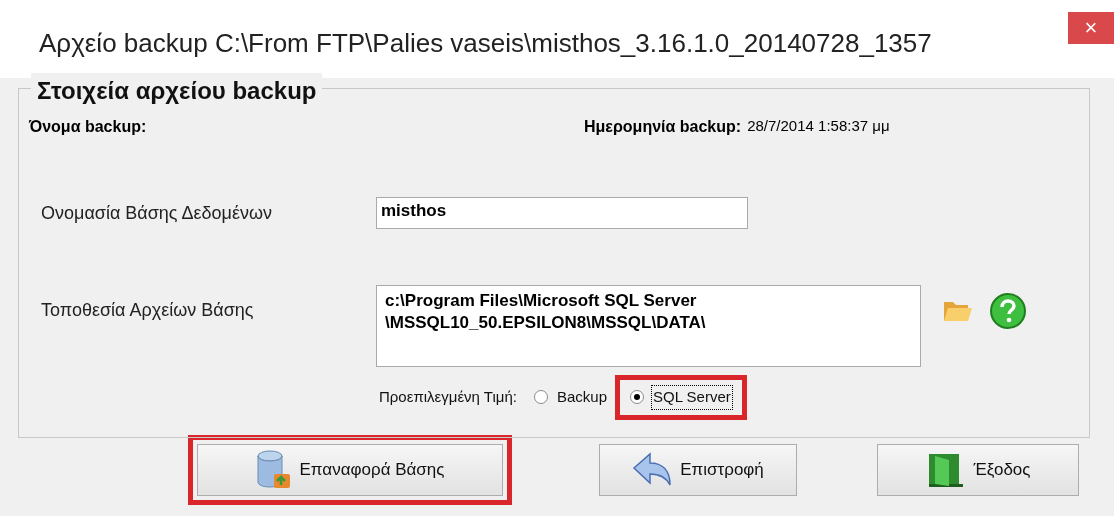  I want to click on window-title: Αρχείο backup C:\From FTP\Palies vaseis\misthos_3.16.1.0_20140728_1357, so click(485, 43).